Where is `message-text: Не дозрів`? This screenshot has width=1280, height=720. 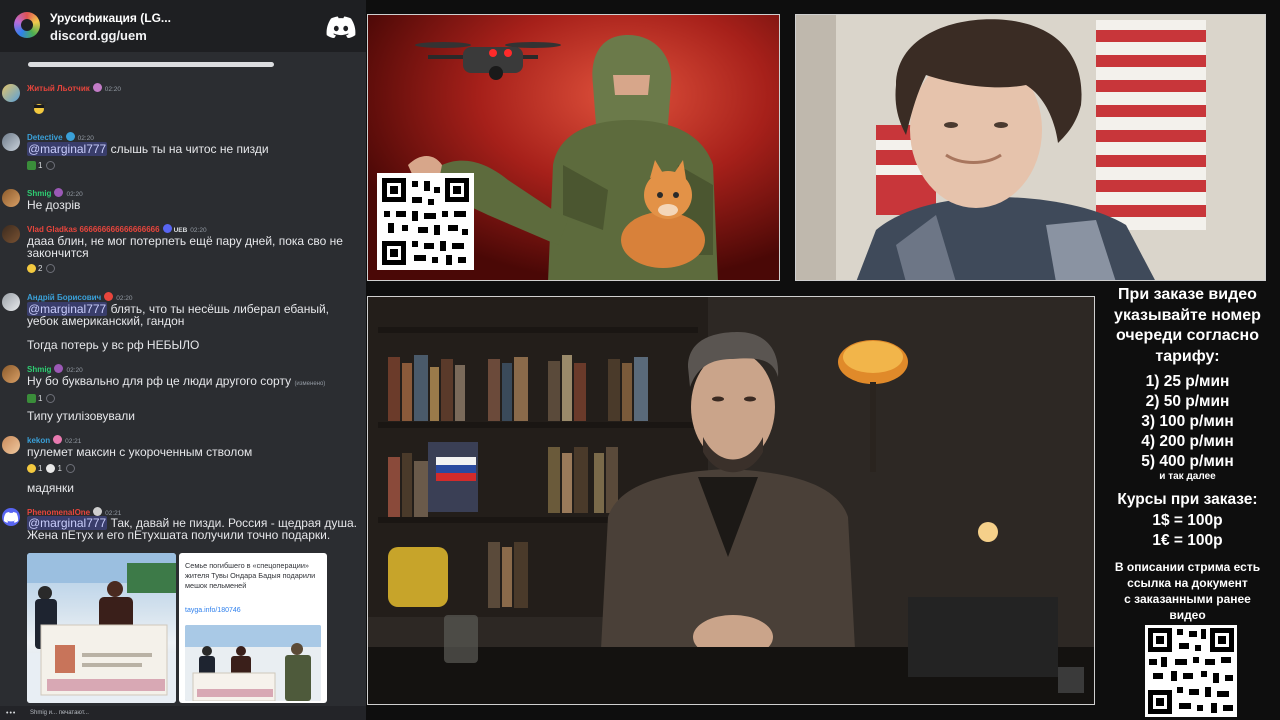
message-text: Не дозрів is located at coordinates (54, 205).